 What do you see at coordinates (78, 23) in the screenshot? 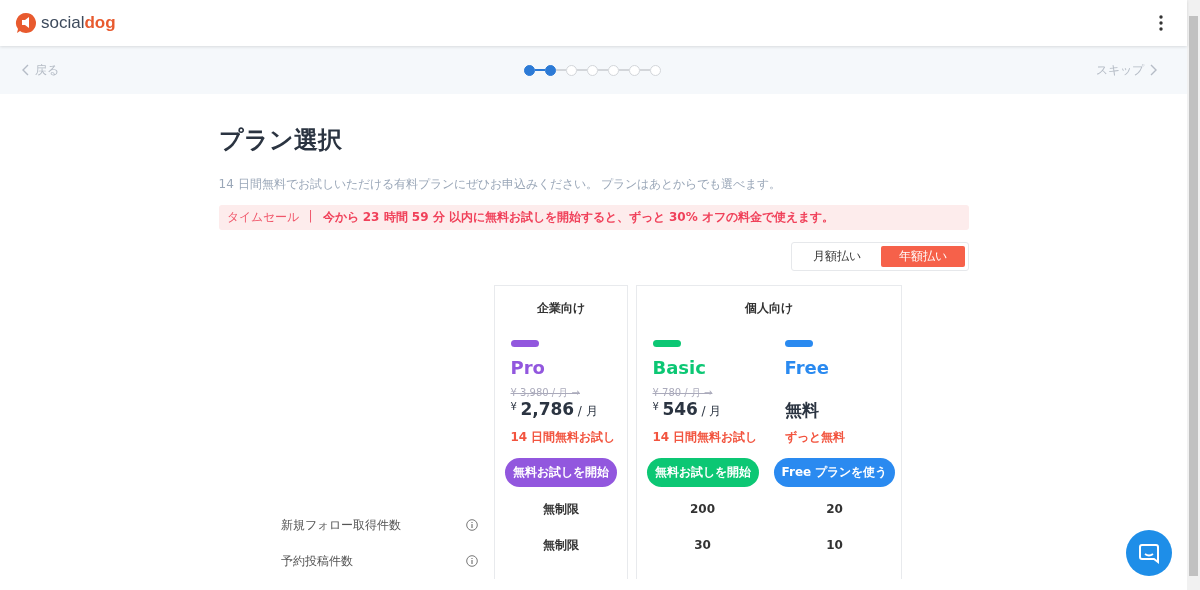
I see `logo-text: socialdog` at bounding box center [78, 23].